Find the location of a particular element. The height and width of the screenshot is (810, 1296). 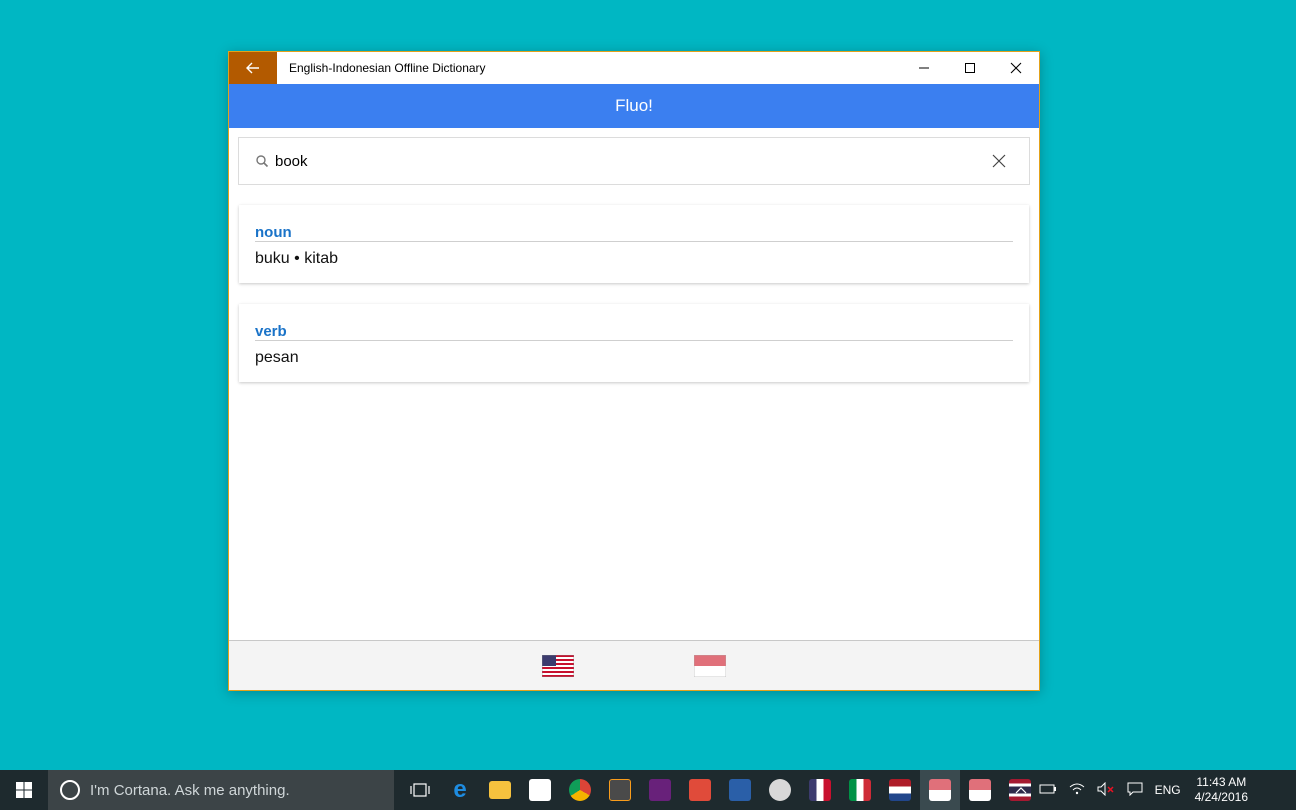

minimize-icon is located at coordinates (924, 68).